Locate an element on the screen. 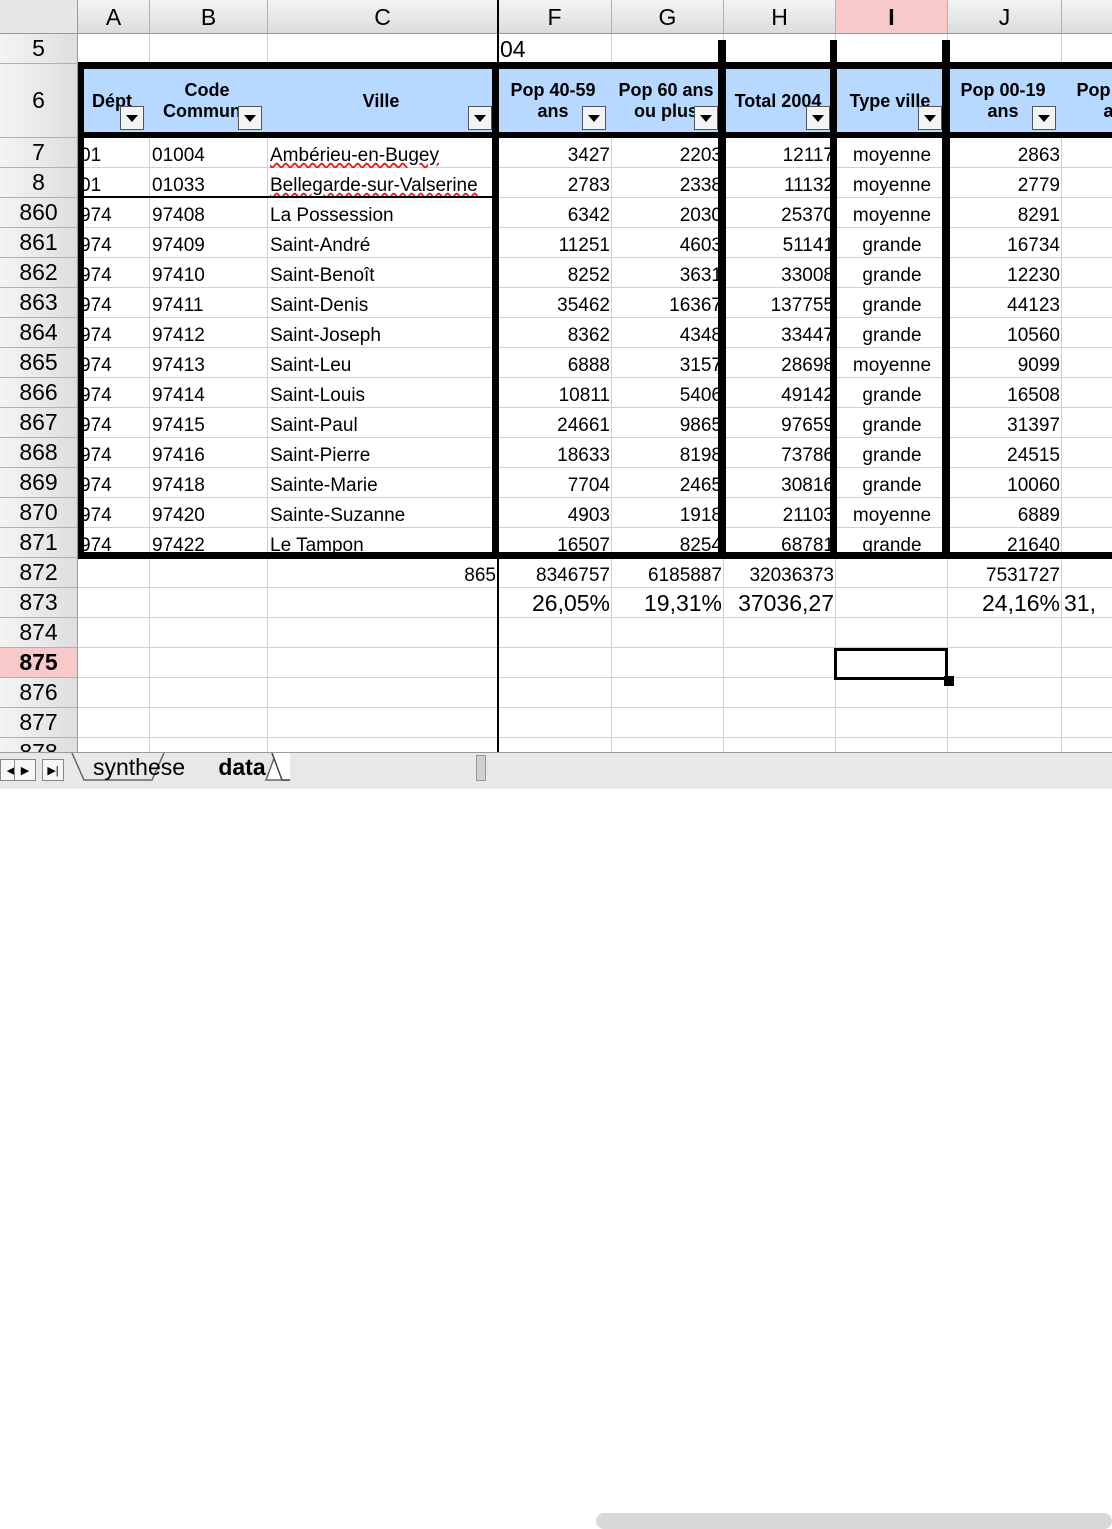 Image resolution: width=1112 pixels, height=1529 pixels. cell-I865: moyenne is located at coordinates (892, 363).